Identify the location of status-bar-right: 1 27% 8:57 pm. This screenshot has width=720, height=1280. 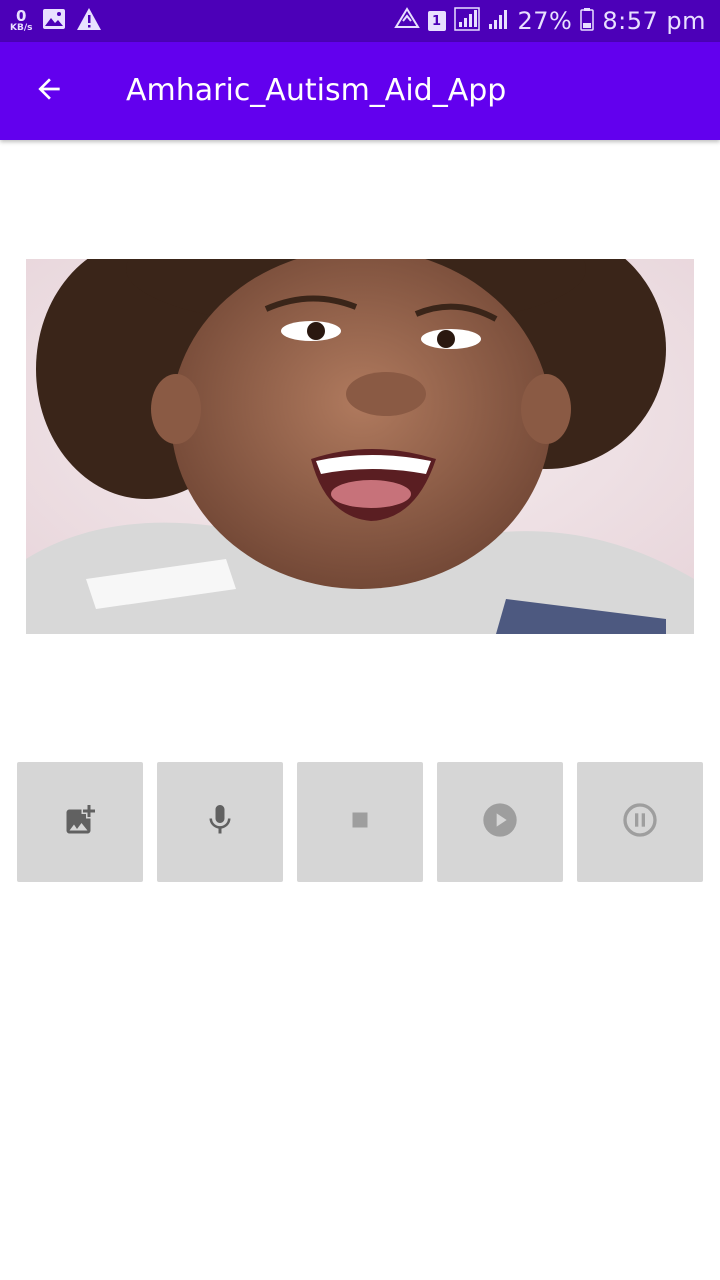
(549, 21).